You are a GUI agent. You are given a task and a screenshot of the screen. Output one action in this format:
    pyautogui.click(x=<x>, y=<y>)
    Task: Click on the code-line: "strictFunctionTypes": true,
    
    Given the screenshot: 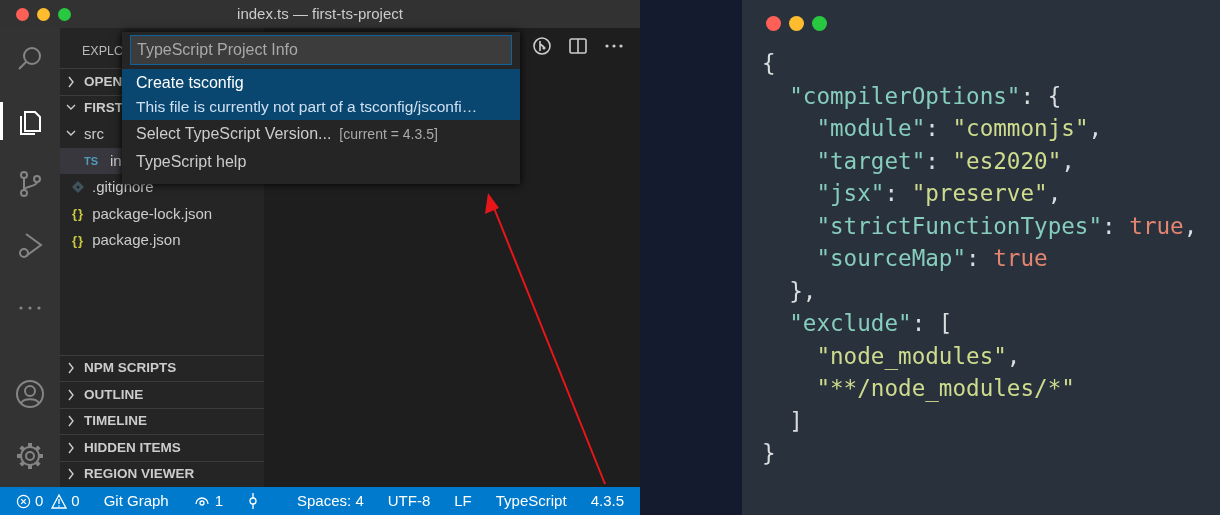 What is the action you would take?
    pyautogui.click(x=1007, y=226)
    